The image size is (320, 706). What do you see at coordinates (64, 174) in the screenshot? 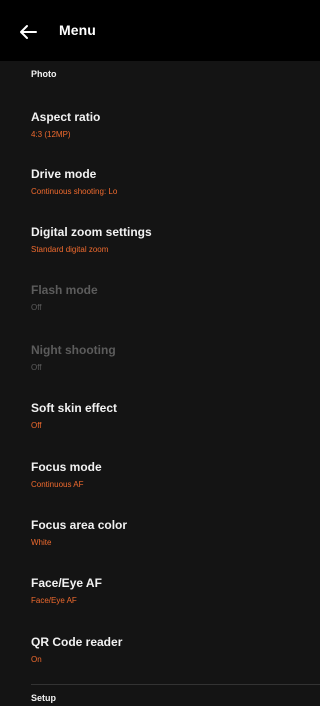
I see `setting-label: Drive mode` at bounding box center [64, 174].